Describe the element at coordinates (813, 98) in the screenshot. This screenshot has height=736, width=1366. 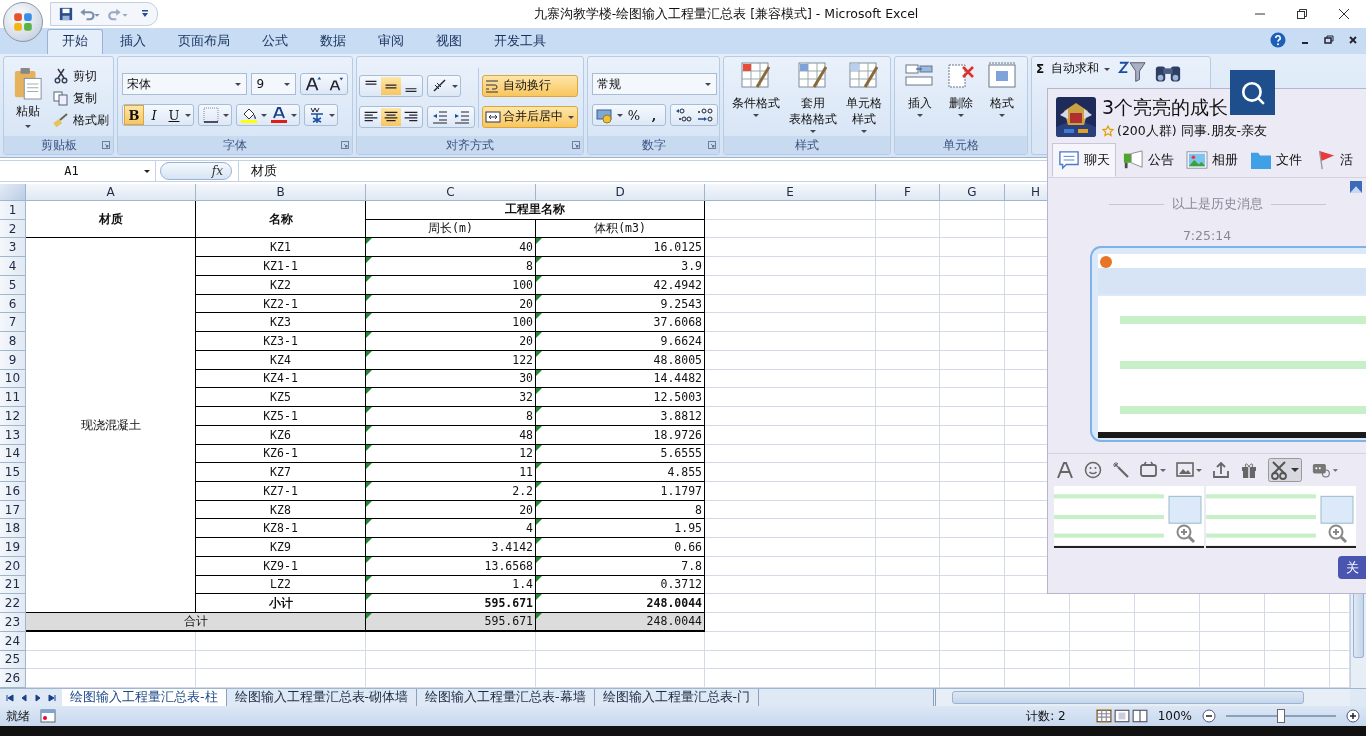
I see `style-button: 套用 表格格式` at that location.